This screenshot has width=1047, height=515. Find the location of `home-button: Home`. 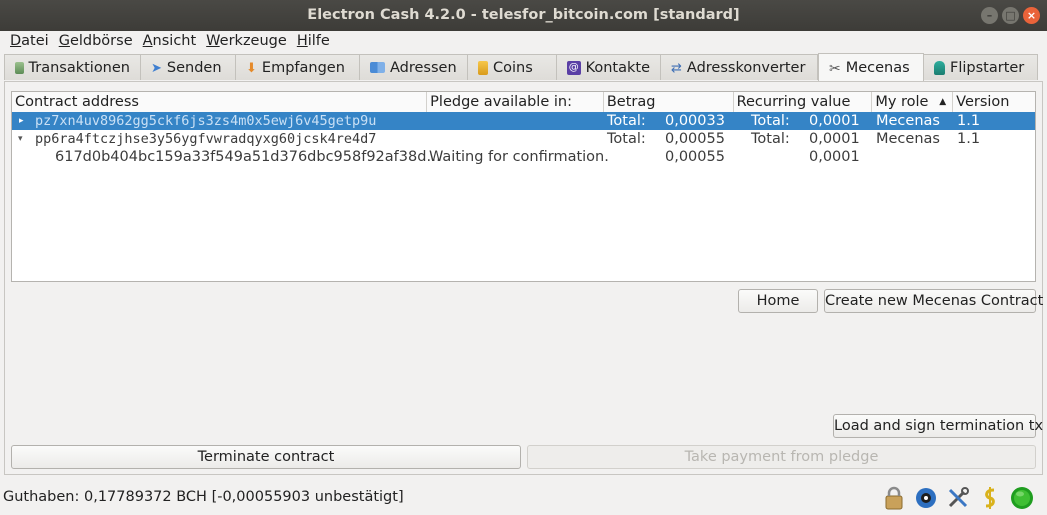

home-button: Home is located at coordinates (778, 301).